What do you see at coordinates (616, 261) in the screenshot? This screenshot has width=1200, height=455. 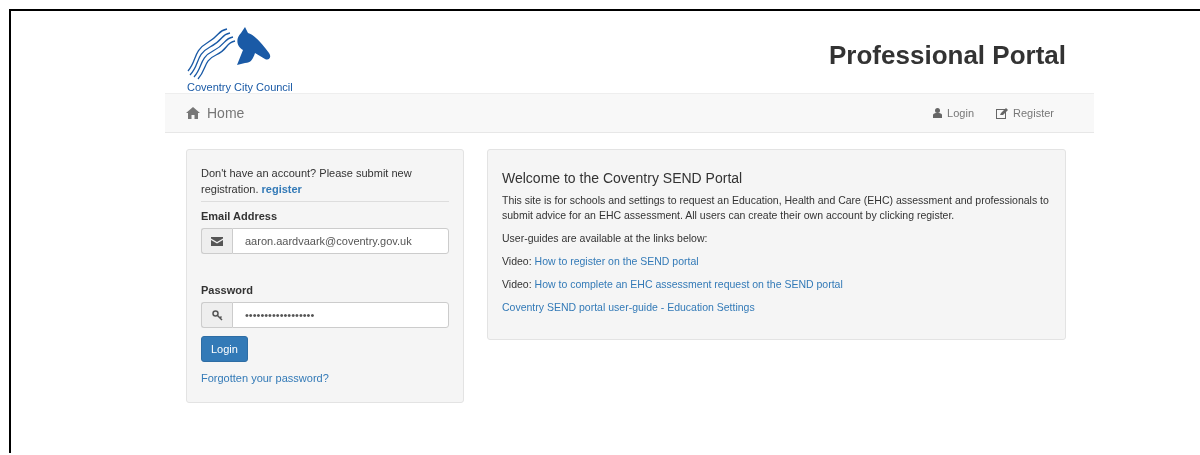 I see `guide-link: How to register on the SEND portal` at bounding box center [616, 261].